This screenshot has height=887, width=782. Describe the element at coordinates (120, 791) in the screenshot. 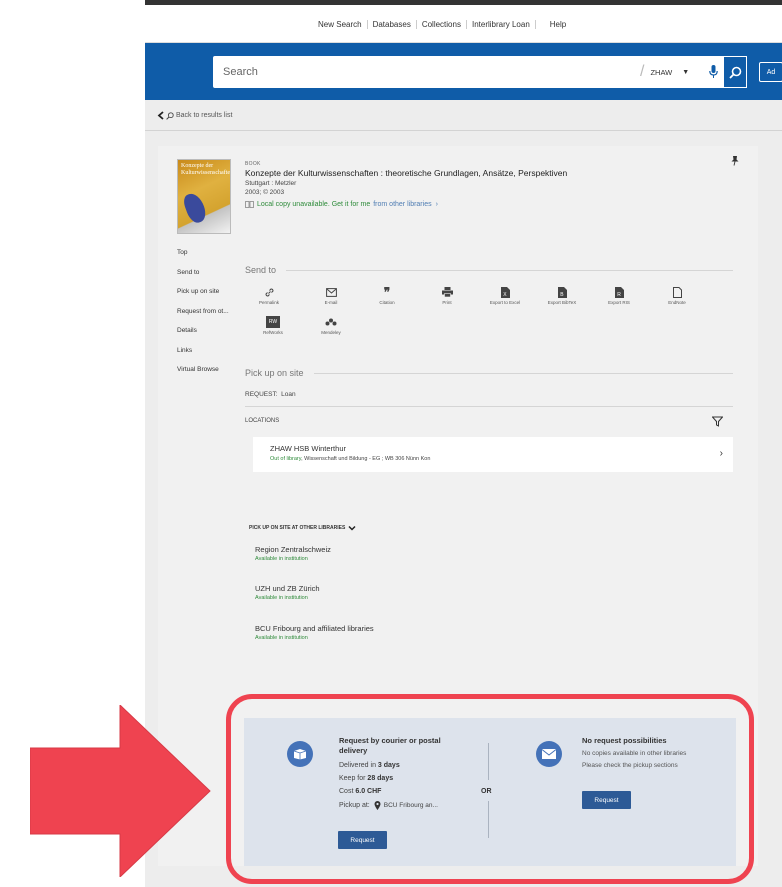

I see `red-arrow-annotation` at that location.